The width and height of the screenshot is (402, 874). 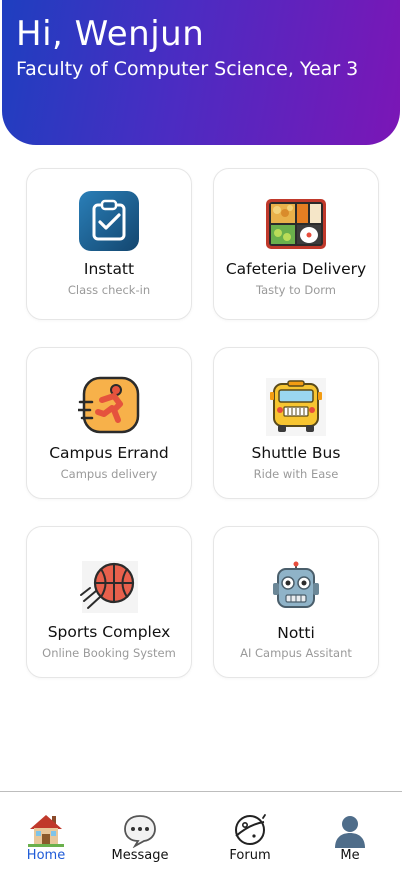 I want to click on bus-icon, so click(x=296, y=407).